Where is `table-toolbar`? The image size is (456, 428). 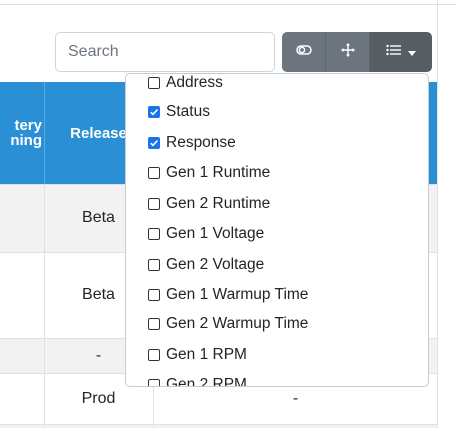
table-toolbar is located at coordinates (357, 52).